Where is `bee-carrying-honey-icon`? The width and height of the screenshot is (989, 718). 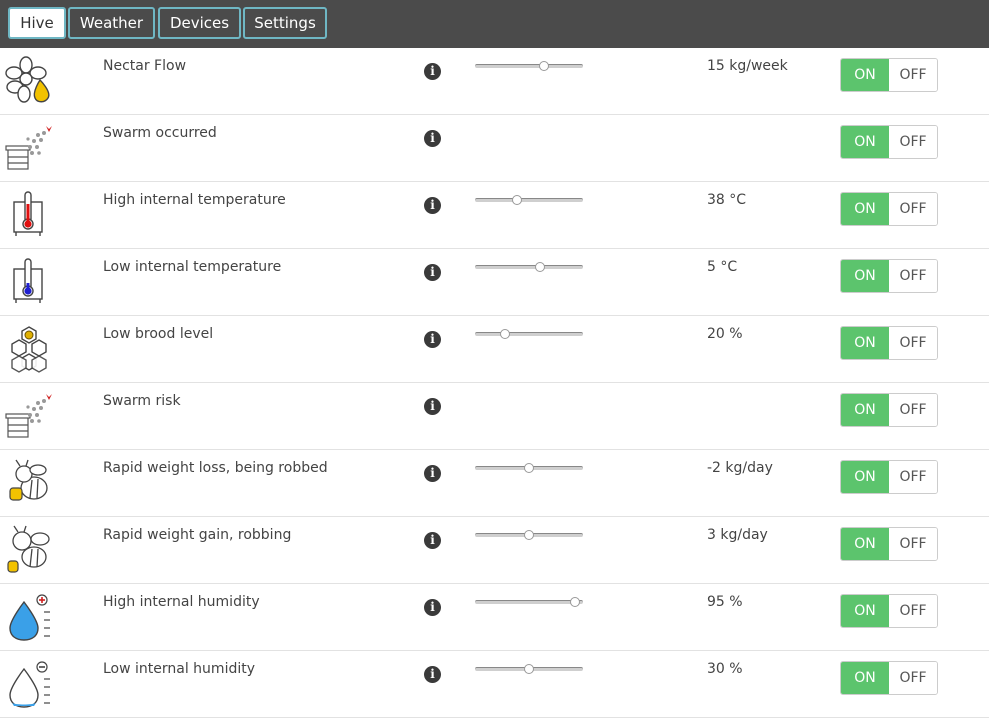
bee-carrying-honey-icon is located at coordinates (29, 483).